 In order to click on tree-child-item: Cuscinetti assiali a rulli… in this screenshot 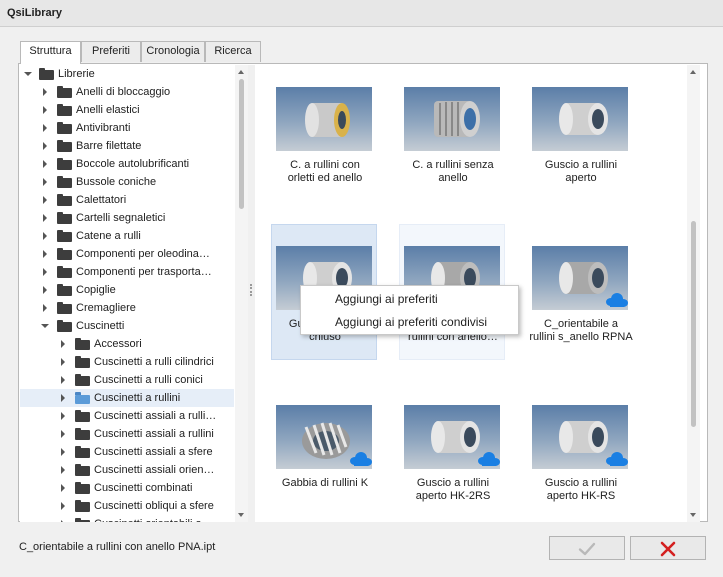, I will do `click(127, 416)`.